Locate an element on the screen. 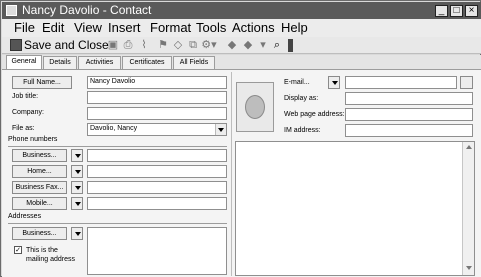 The height and width of the screenshot is (277, 481). floppy-icon is located at coordinates (16, 45).